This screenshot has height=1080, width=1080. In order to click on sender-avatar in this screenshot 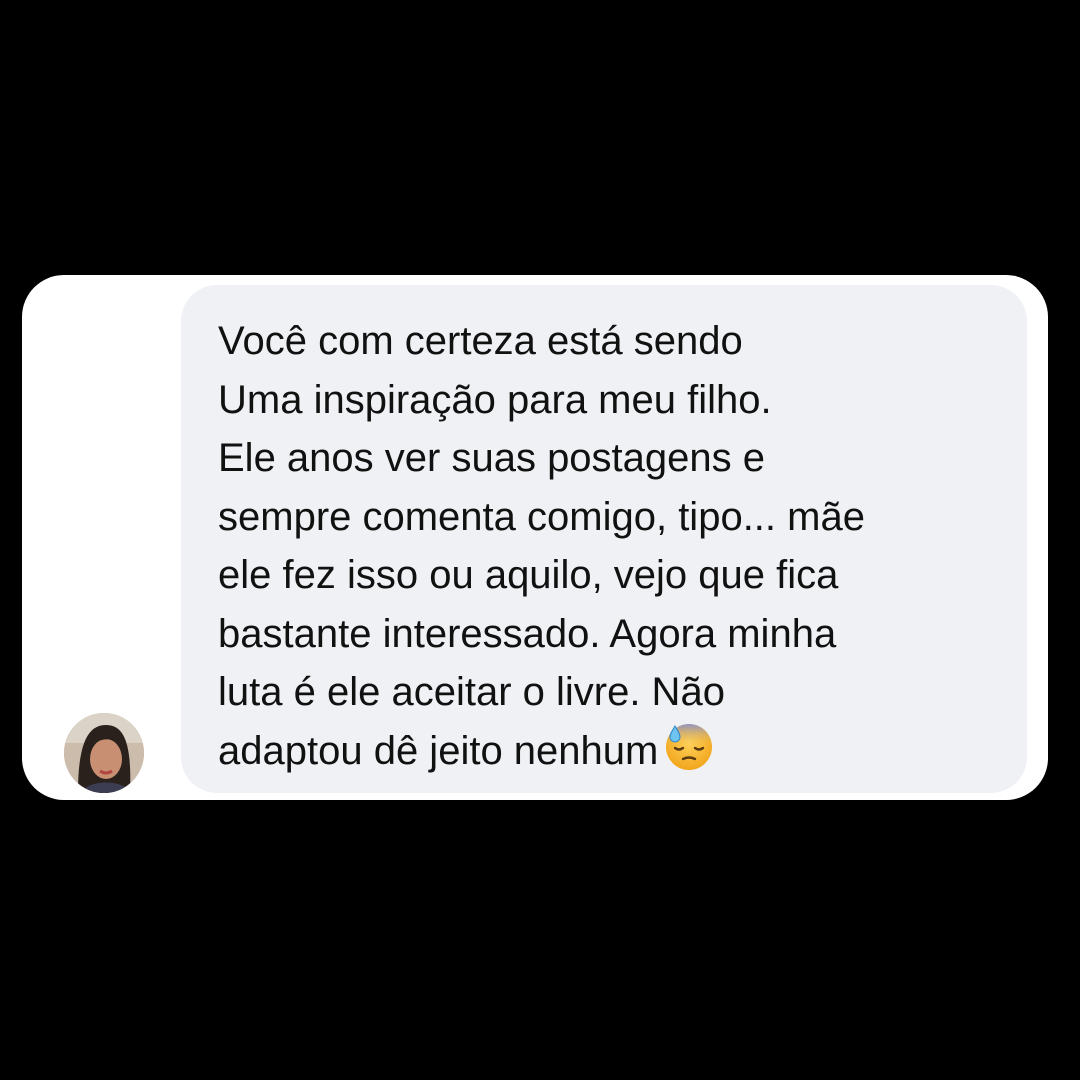, I will do `click(104, 753)`.